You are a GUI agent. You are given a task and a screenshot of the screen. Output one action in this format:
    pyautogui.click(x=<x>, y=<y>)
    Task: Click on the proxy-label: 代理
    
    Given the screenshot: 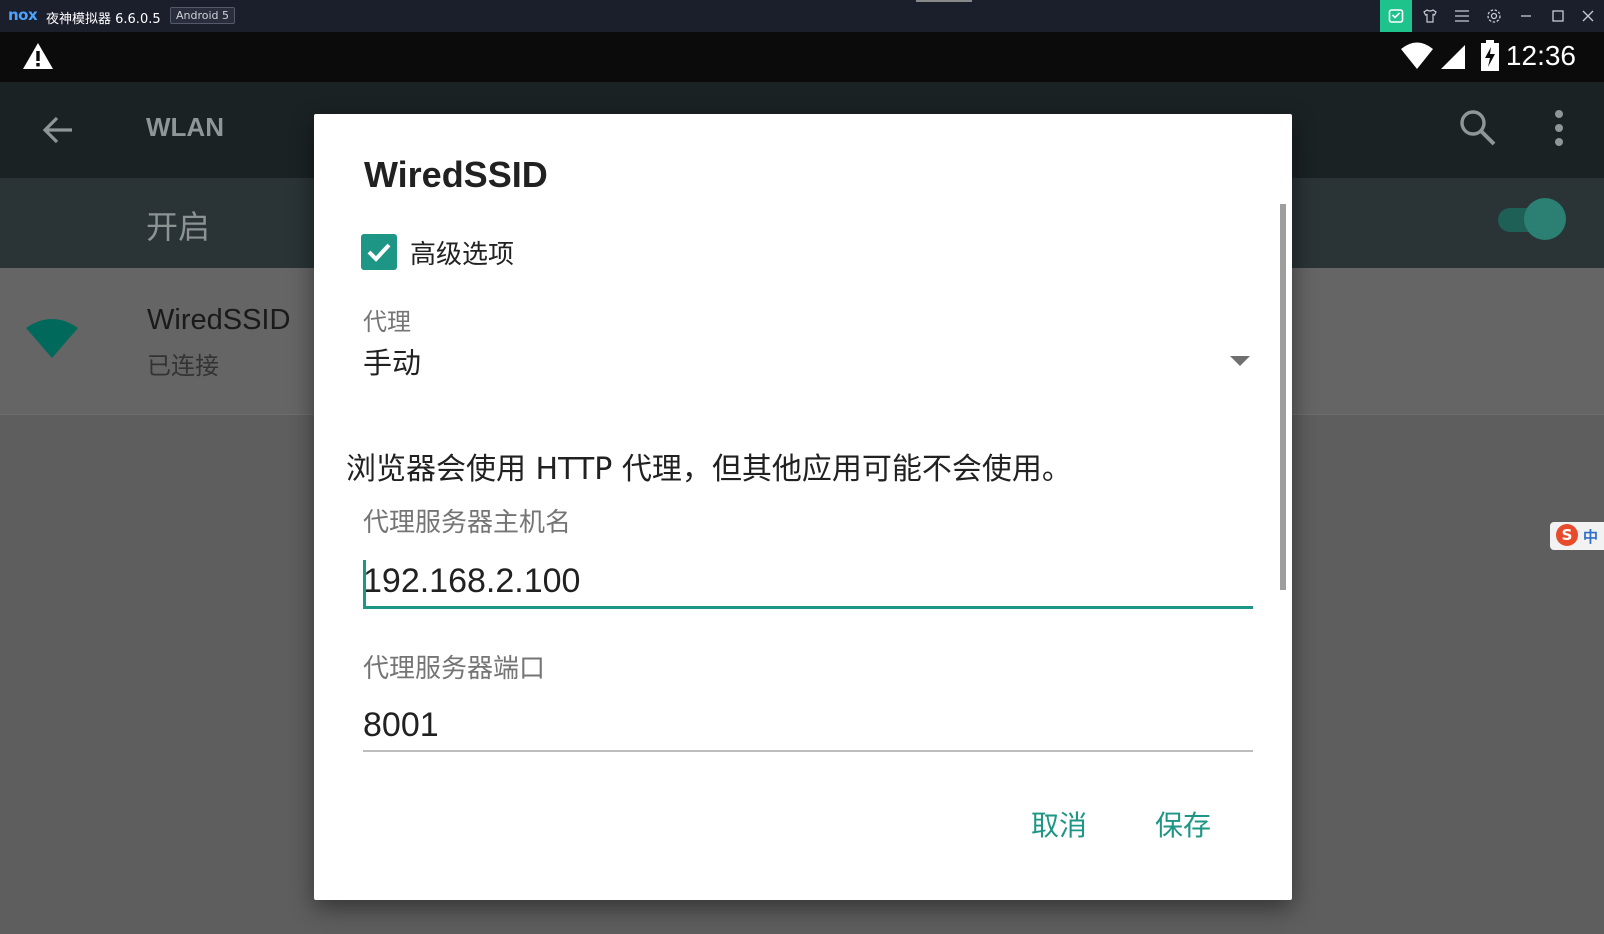 What is the action you would take?
    pyautogui.click(x=387, y=322)
    